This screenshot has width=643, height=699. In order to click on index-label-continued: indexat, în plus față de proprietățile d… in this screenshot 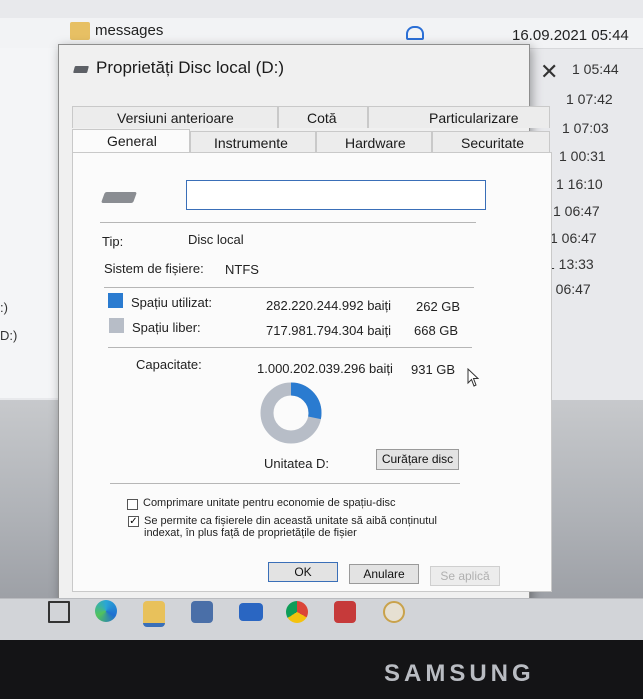, I will do `click(250, 533)`.